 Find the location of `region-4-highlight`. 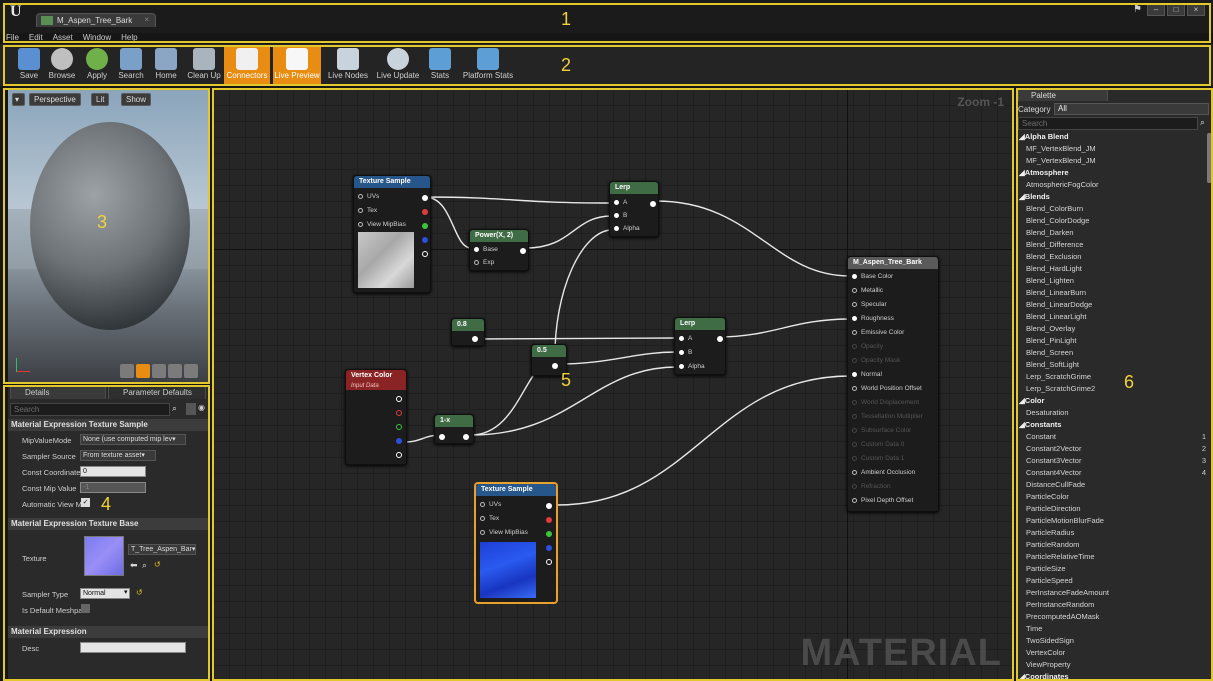

region-4-highlight is located at coordinates (106, 533).